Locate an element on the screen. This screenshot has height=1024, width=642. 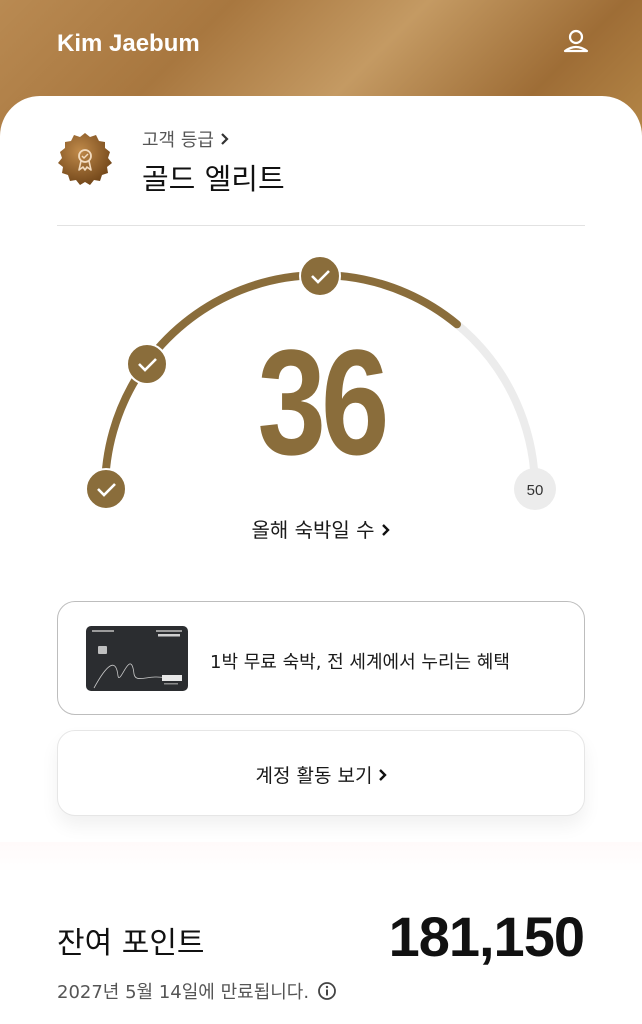
points-expiry: 2027년 5월 14일에 만료됩니다. is located at coordinates (197, 991).